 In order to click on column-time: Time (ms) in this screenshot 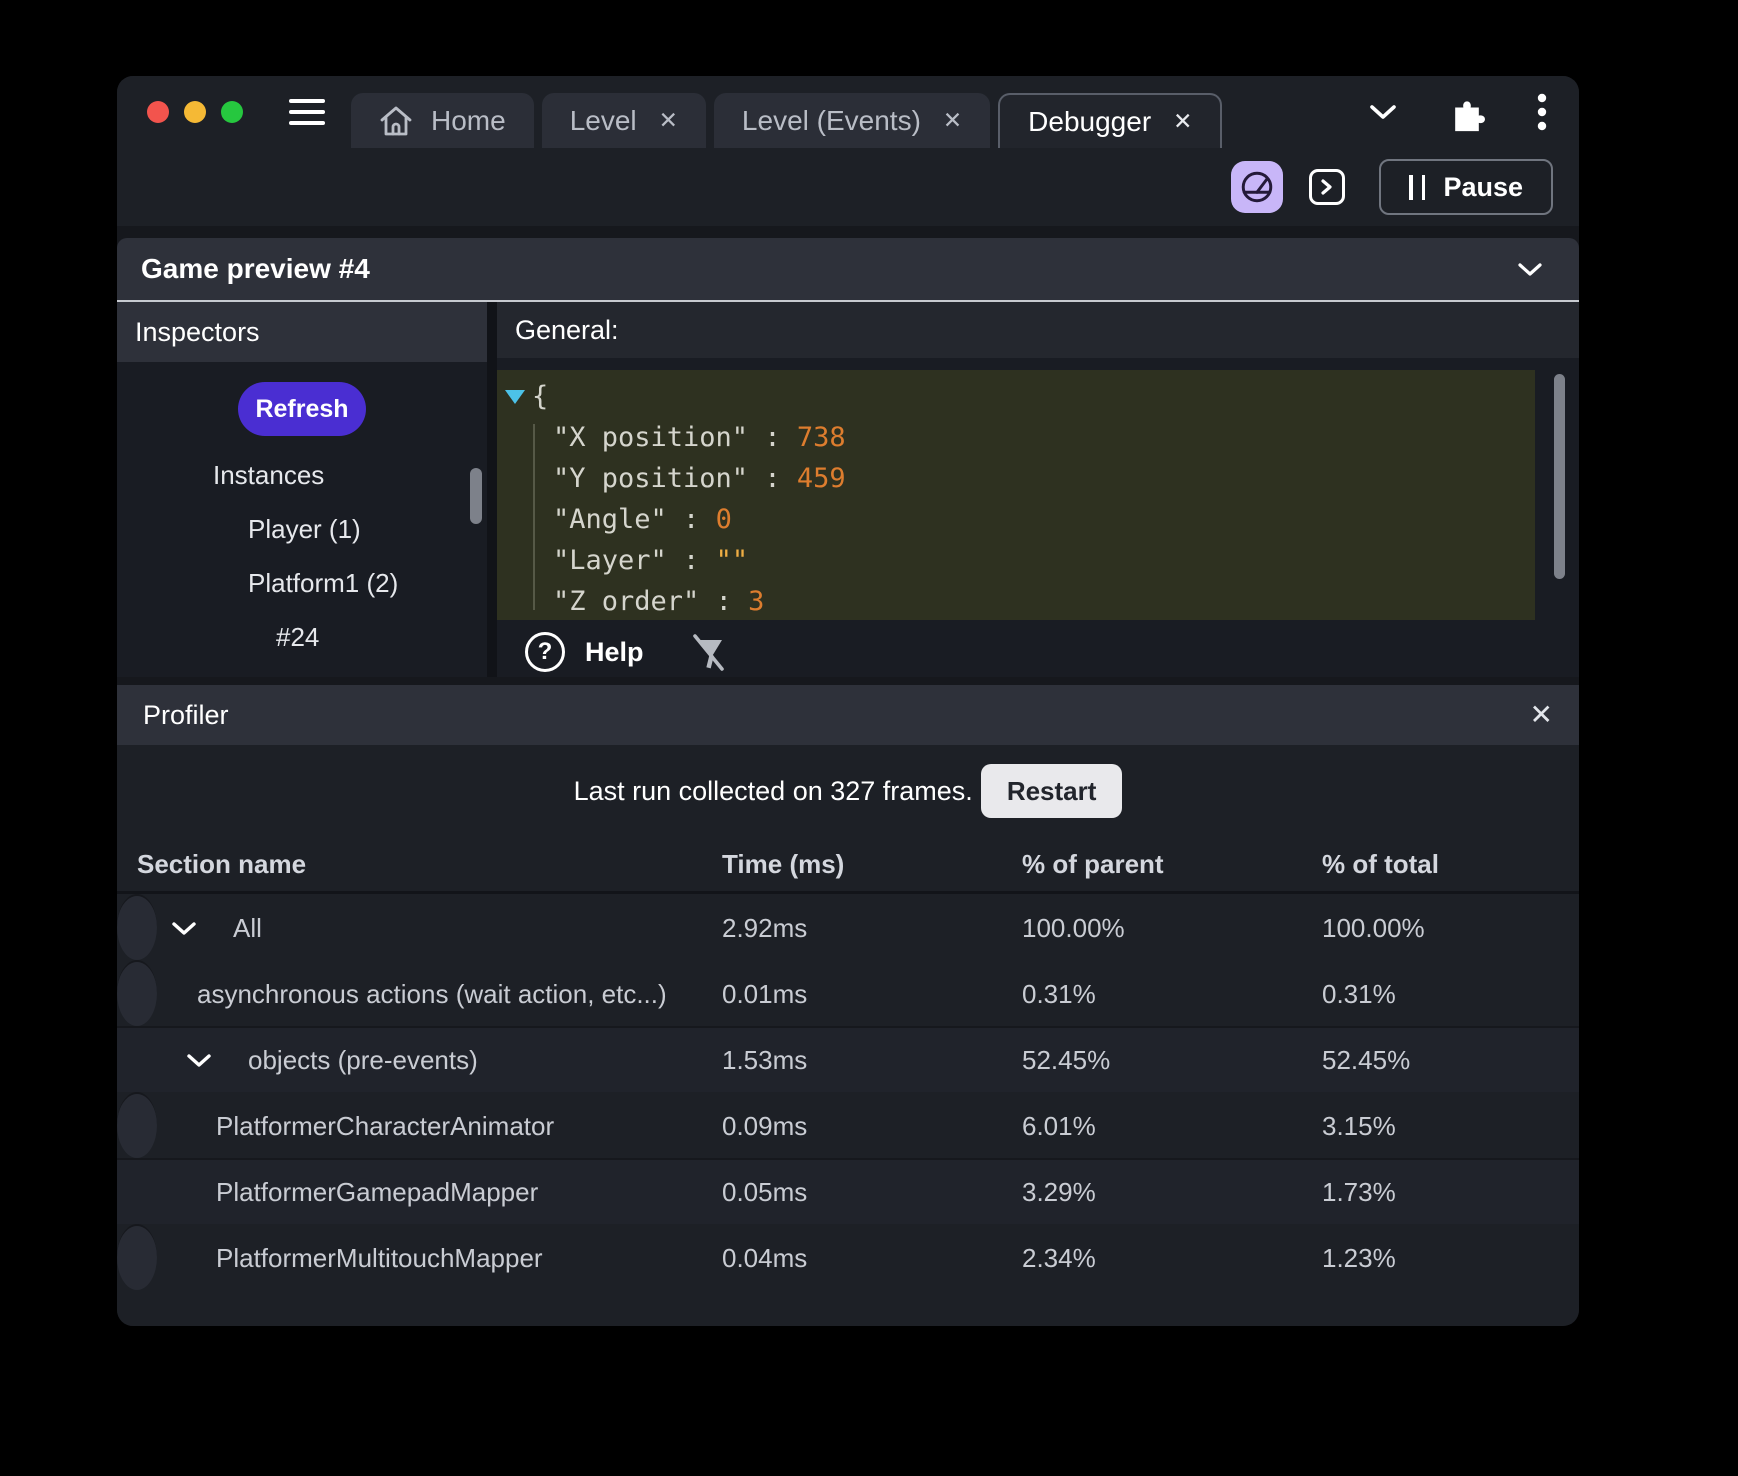, I will do `click(783, 863)`.